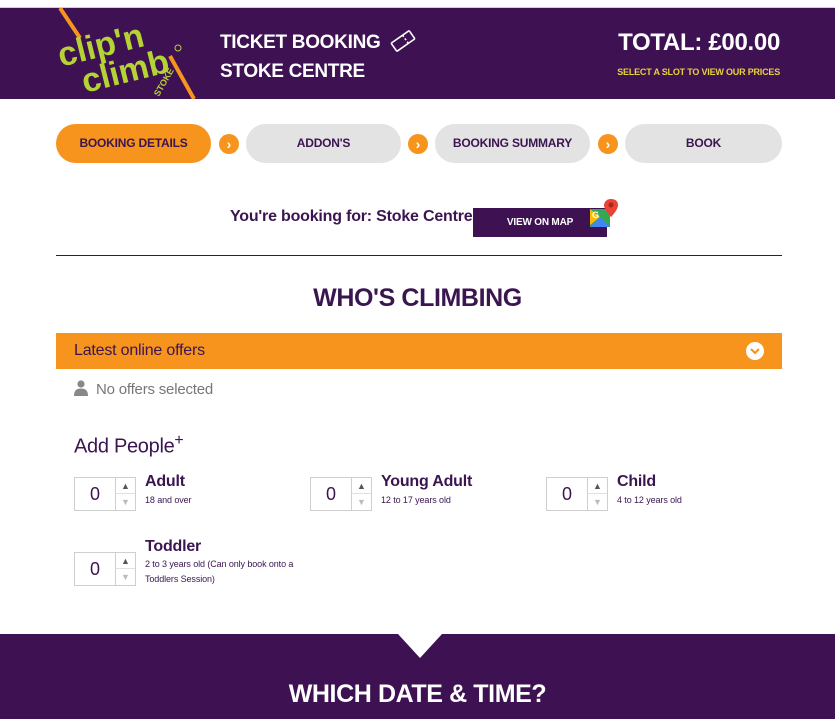 The width and height of the screenshot is (835, 719). Describe the element at coordinates (703, 143) in the screenshot. I see `step-book: BOOK` at that location.